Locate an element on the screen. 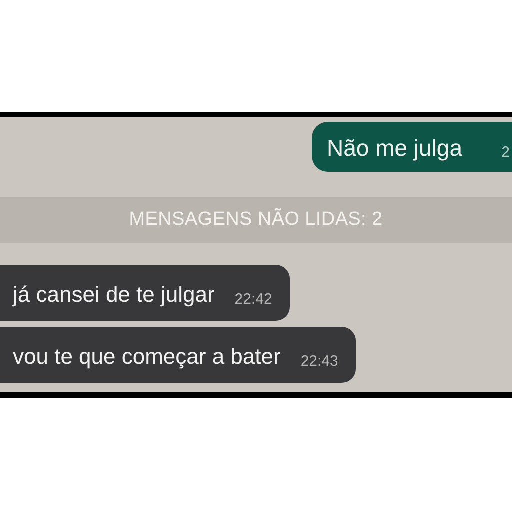 The image size is (512, 512). message-text: vou te que começar a bater is located at coordinates (147, 357).